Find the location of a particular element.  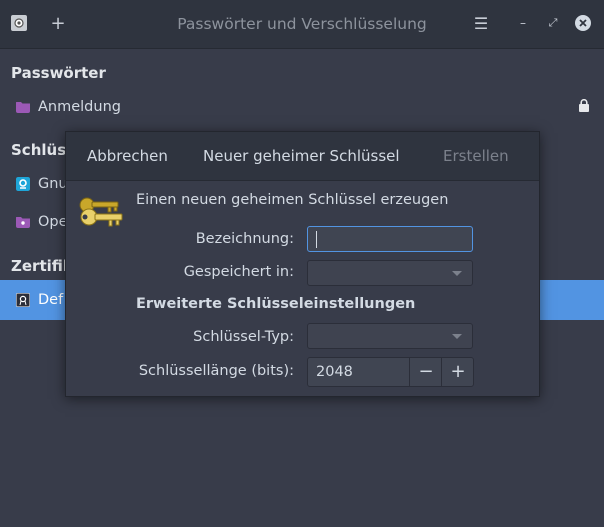

create-button: Erstellen is located at coordinates (476, 156).